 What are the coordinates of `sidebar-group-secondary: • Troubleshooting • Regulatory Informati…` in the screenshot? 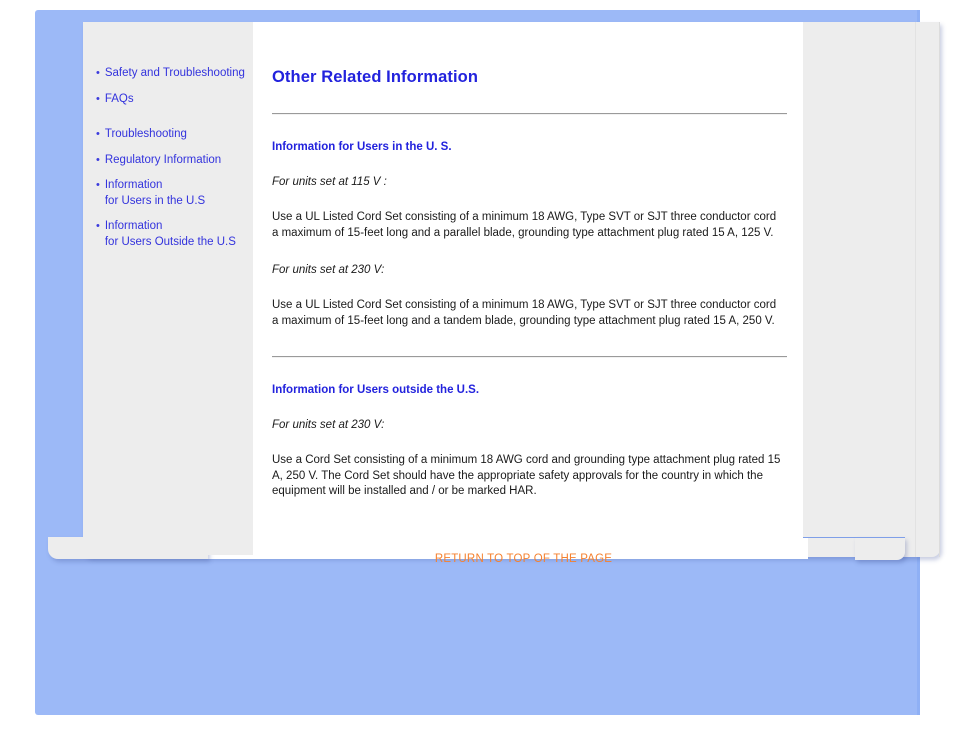 It's located at (168, 188).